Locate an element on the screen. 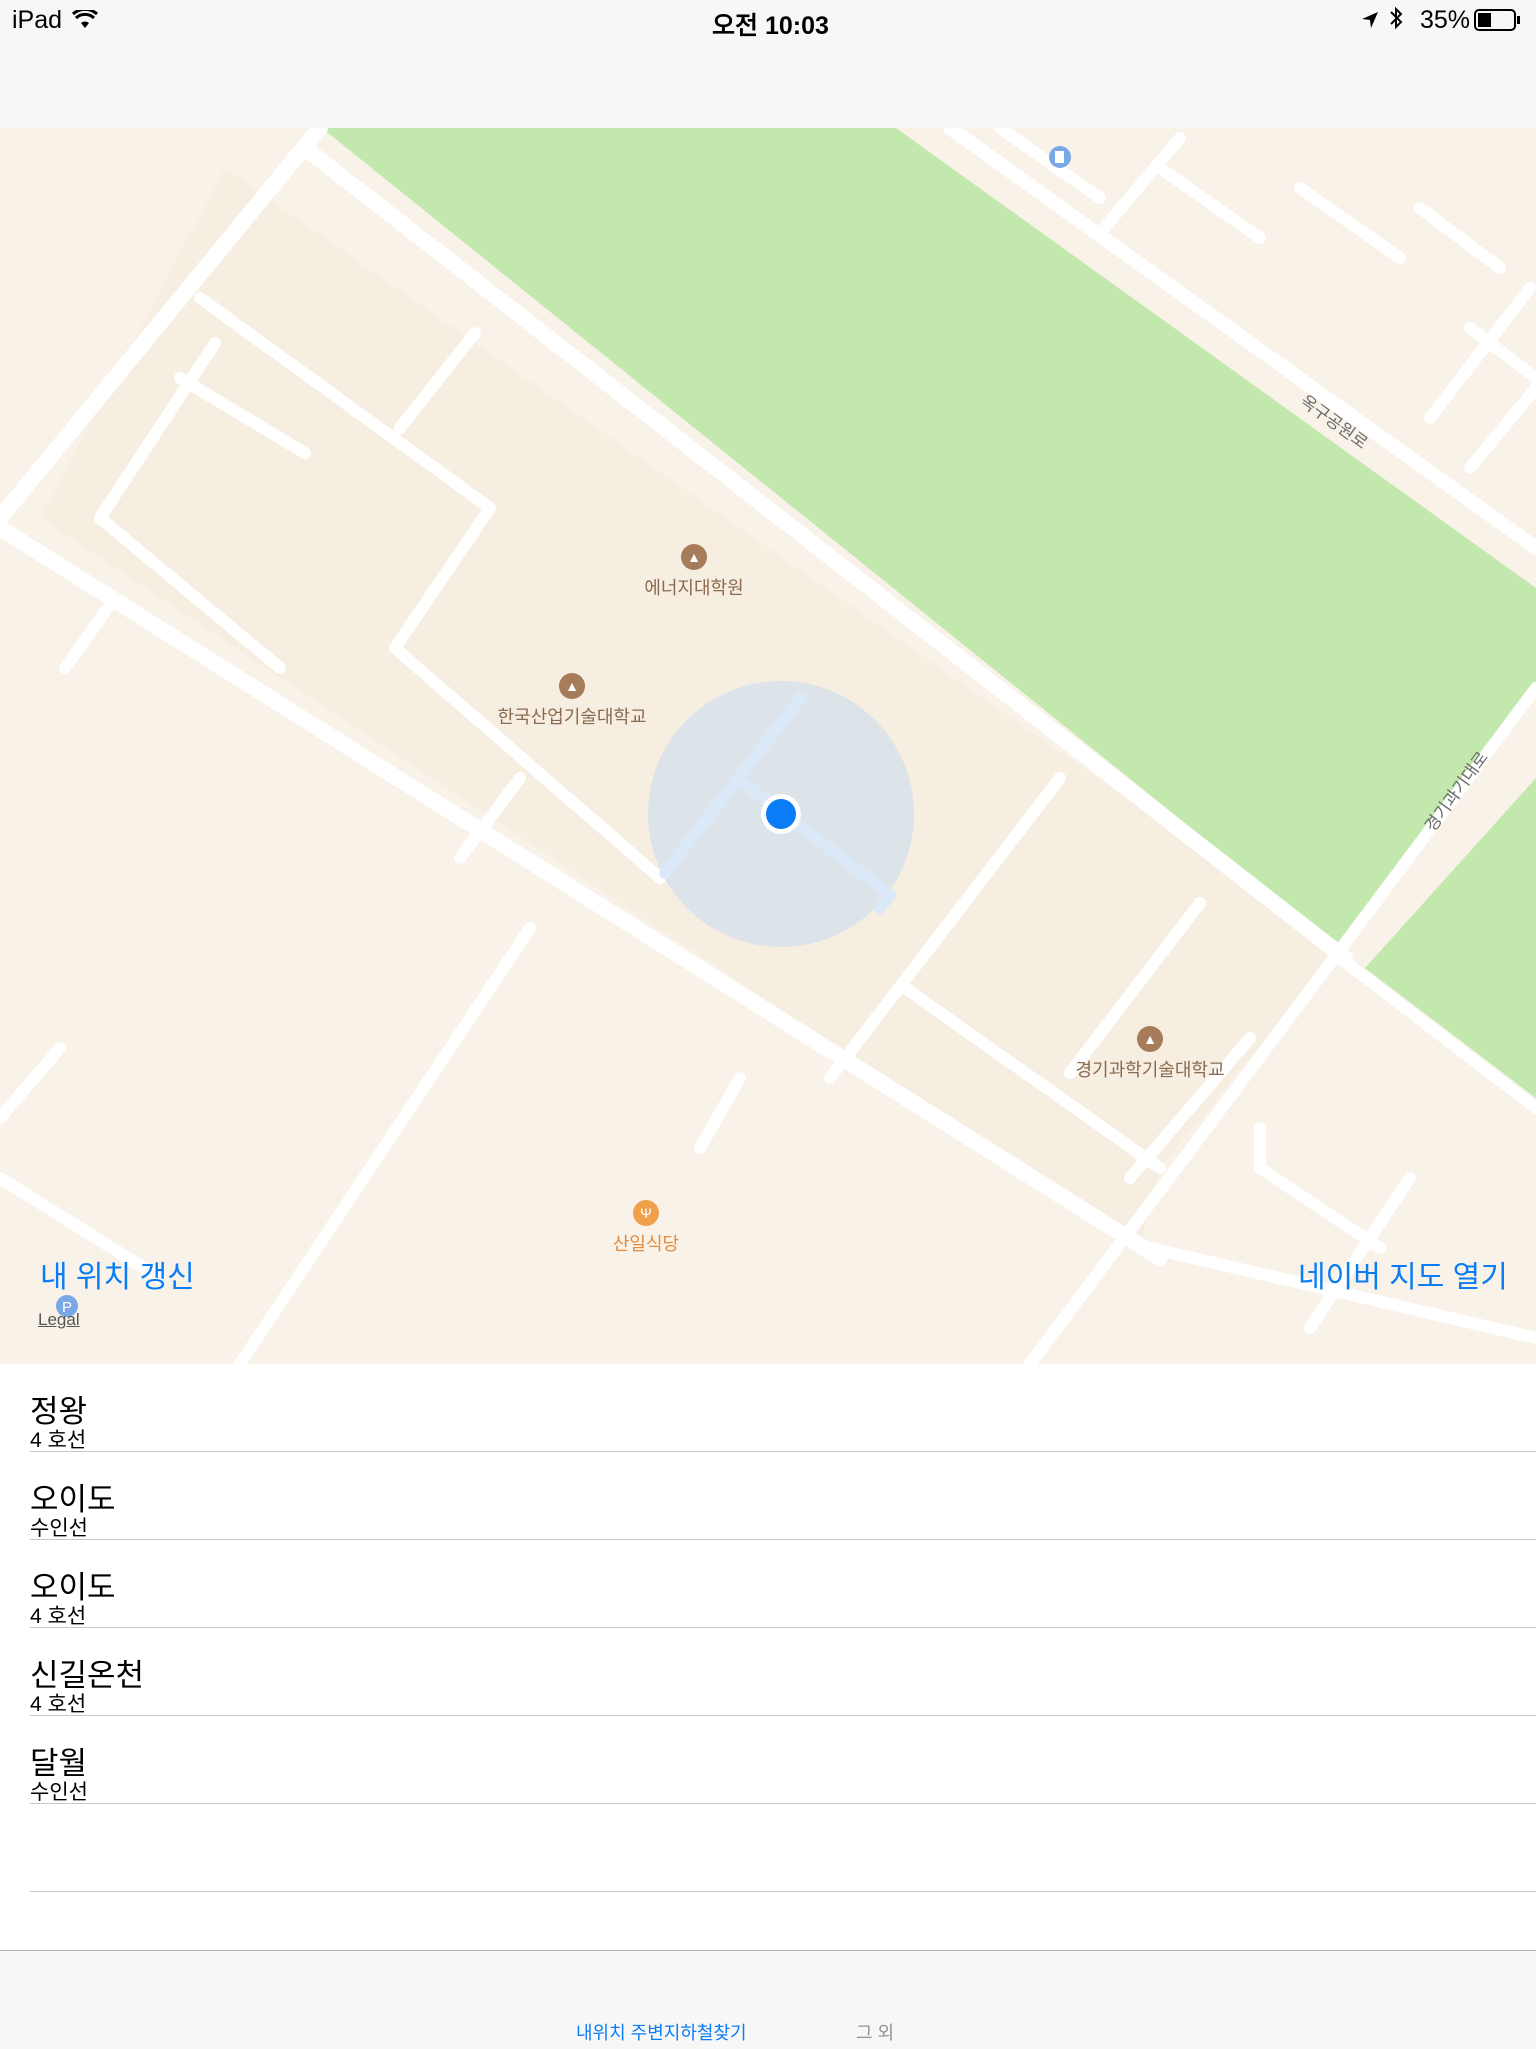  location-arrow-icon is located at coordinates (1370, 22).